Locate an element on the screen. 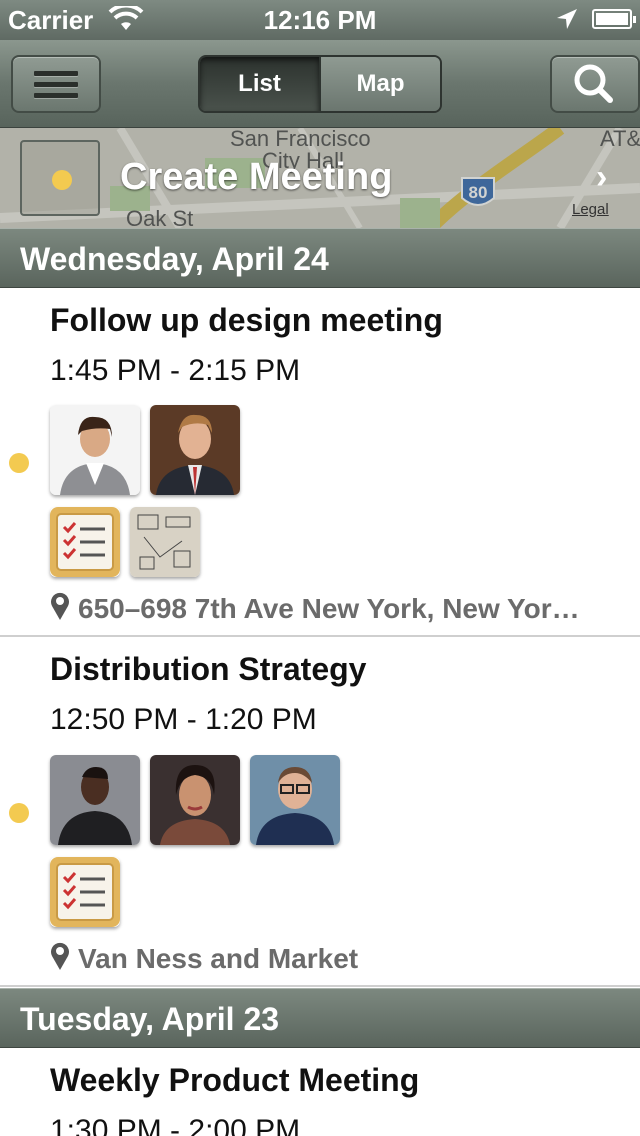  status-time: 12:16 PM is located at coordinates (320, 20).